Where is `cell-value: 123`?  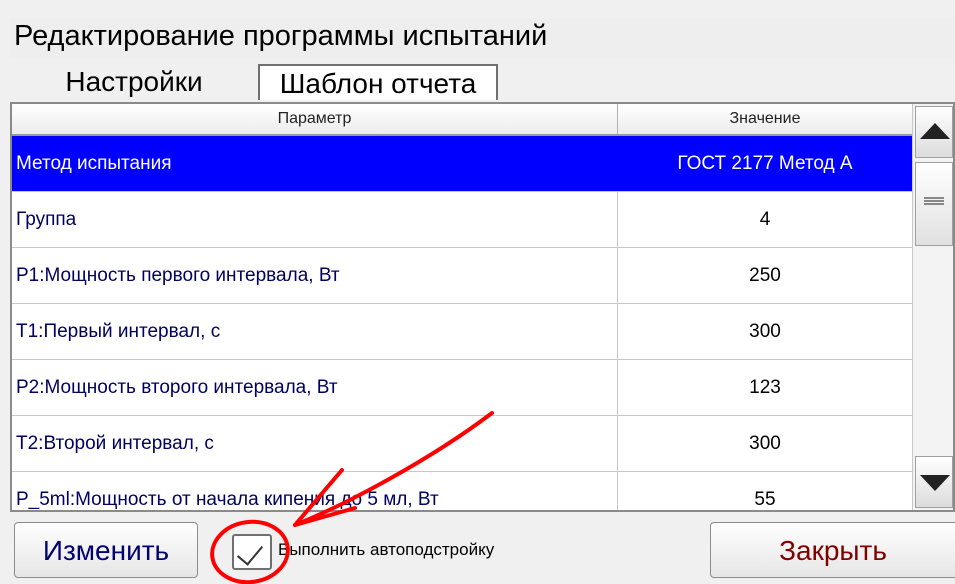 cell-value: 123 is located at coordinates (765, 387).